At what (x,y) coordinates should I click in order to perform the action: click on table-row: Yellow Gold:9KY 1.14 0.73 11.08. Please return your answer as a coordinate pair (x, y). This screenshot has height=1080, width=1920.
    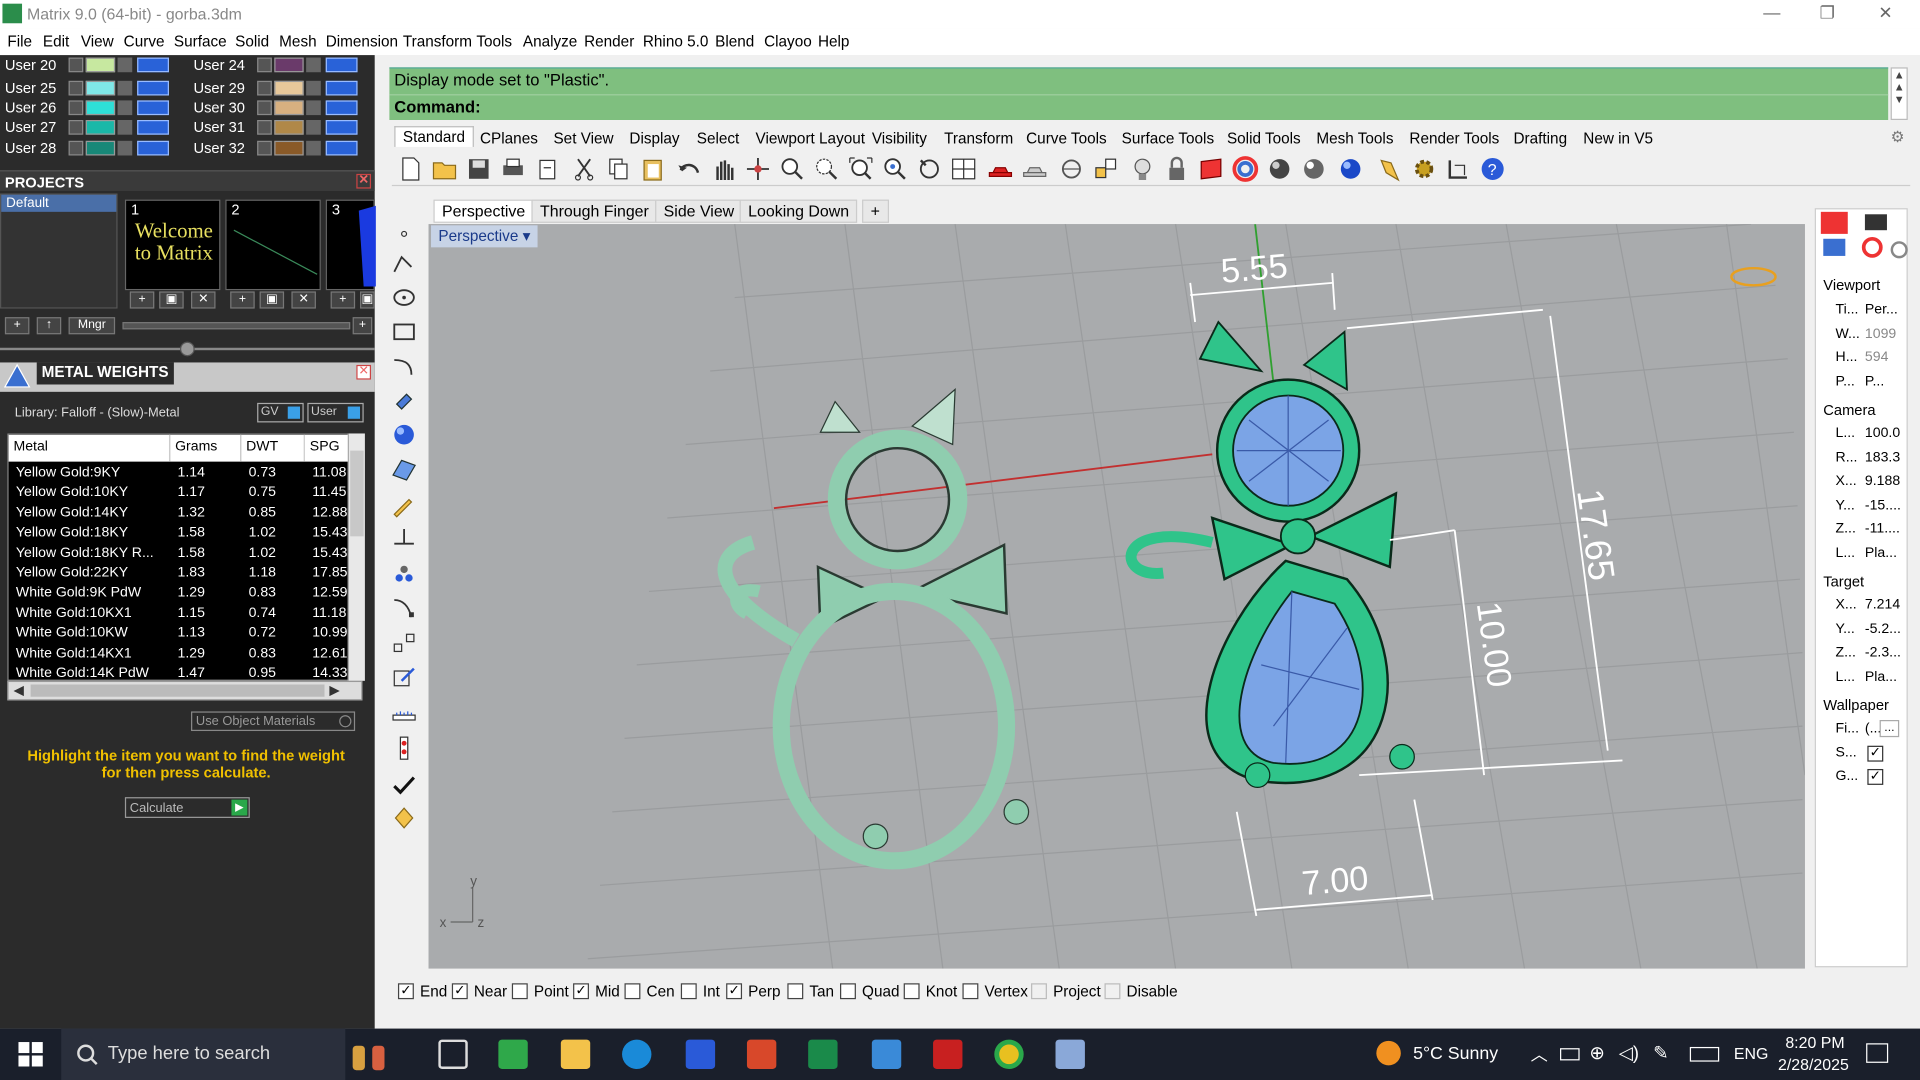
    Looking at the image, I should click on (185, 474).